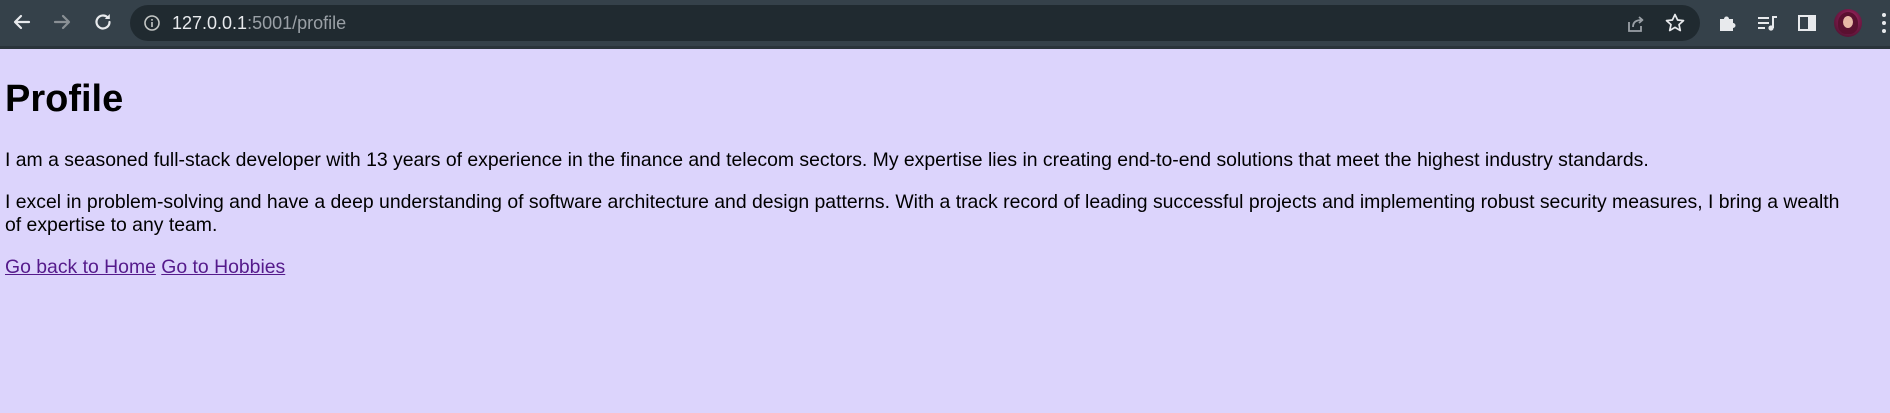  I want to click on forward-button, so click(62, 22).